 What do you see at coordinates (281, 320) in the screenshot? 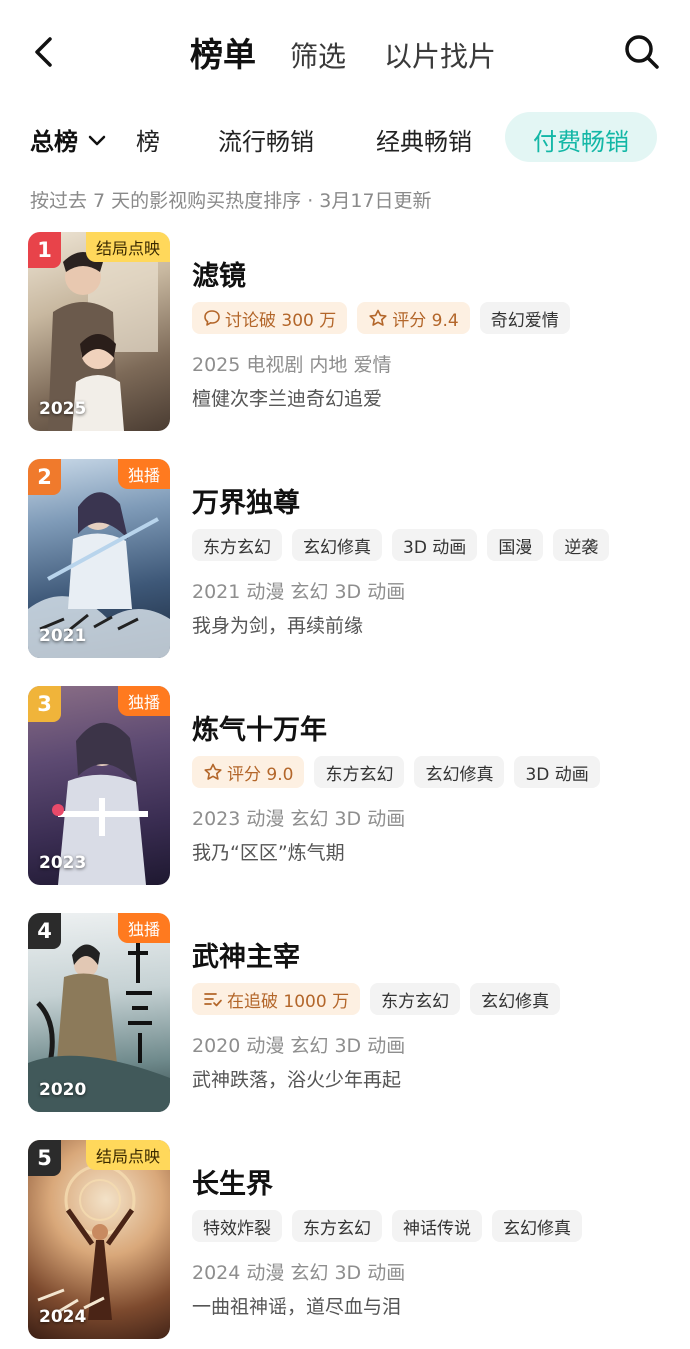
I see `tag-label: 讨论破 300 万` at bounding box center [281, 320].